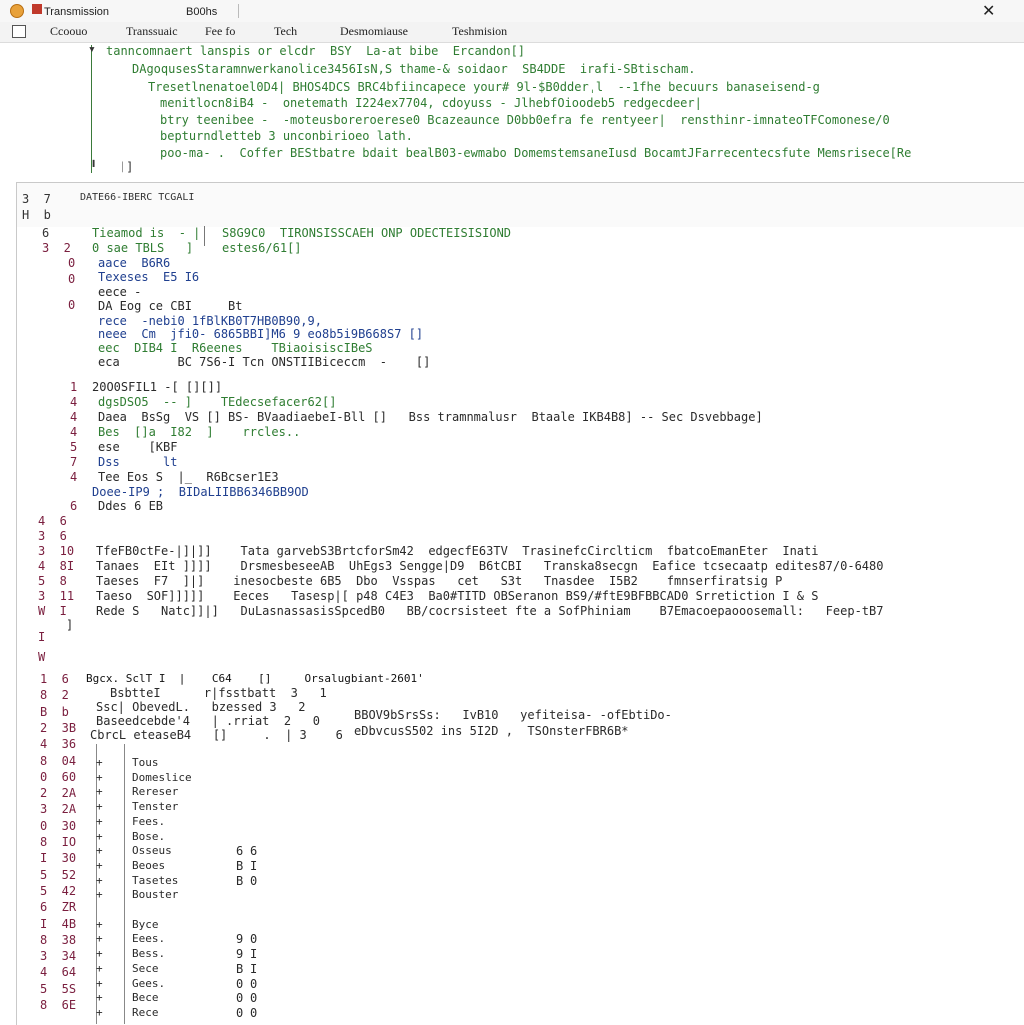  Describe the element at coordinates (148, 938) in the screenshot. I see `tree-item-label: Eees.` at that location.